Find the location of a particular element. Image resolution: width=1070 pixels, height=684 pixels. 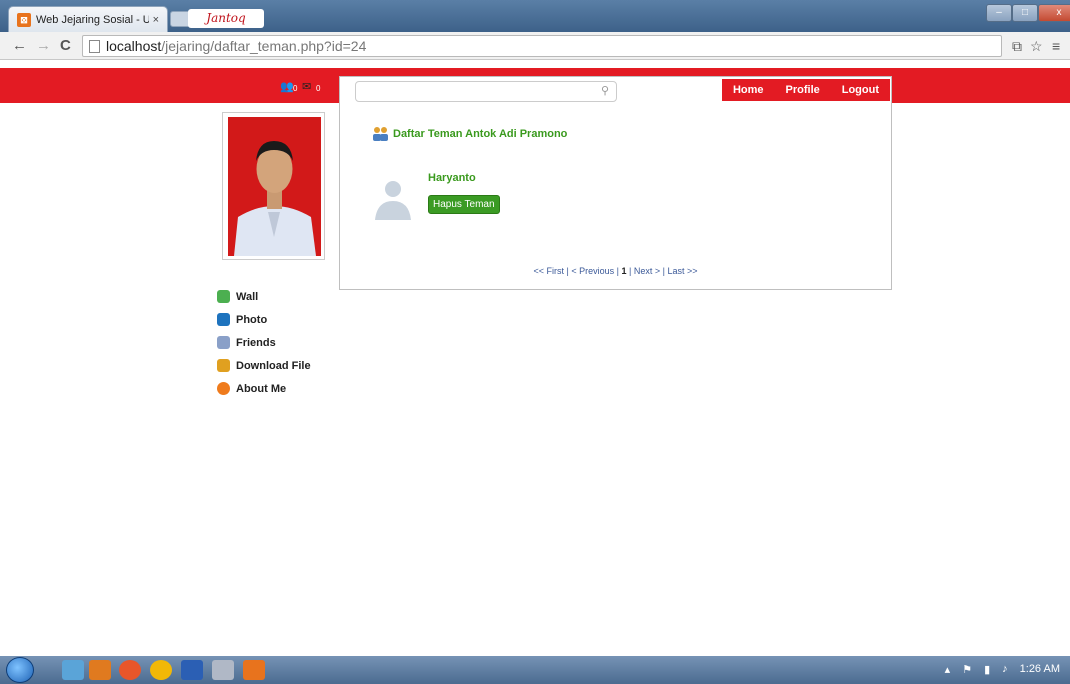

pager-first: << First is located at coordinates (549, 271).